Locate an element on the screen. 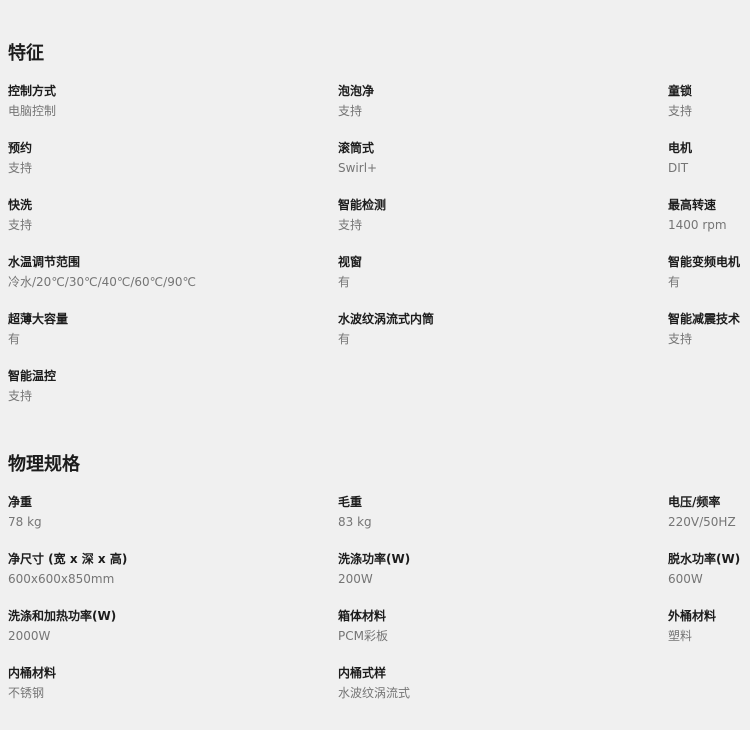 This screenshot has width=750, height=730. spec-item: 水温调节范围冷水/20℃/30℃/40℃/60℃/90℃ is located at coordinates (158, 272).